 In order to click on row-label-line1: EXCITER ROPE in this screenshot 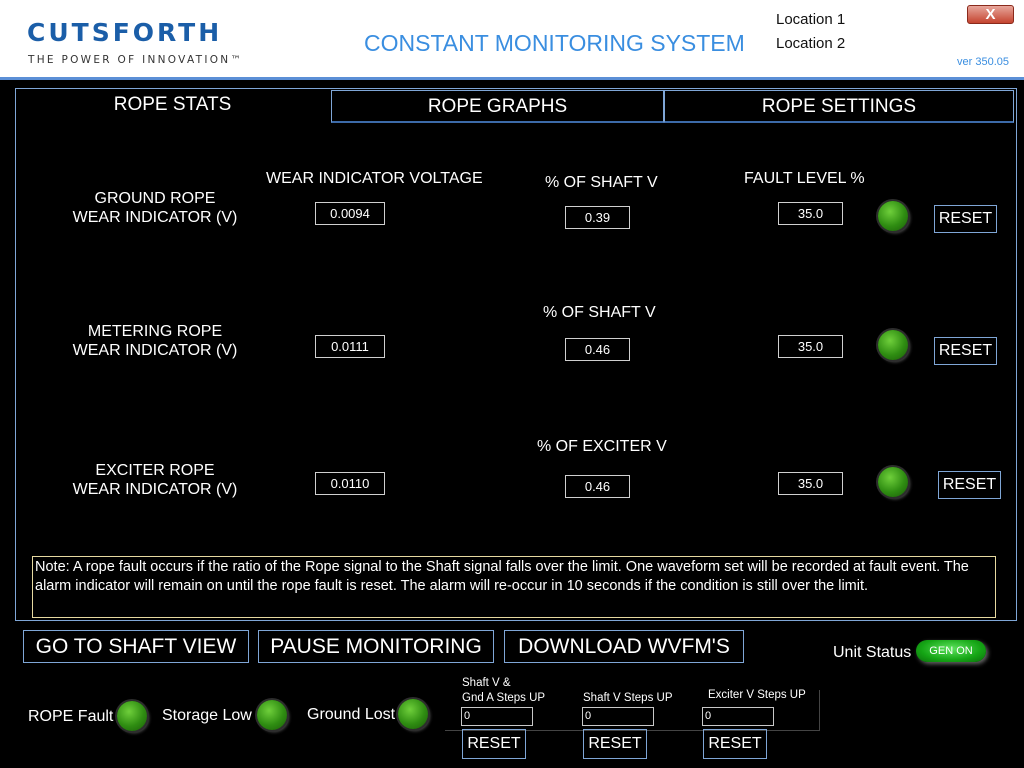, I will do `click(155, 470)`.